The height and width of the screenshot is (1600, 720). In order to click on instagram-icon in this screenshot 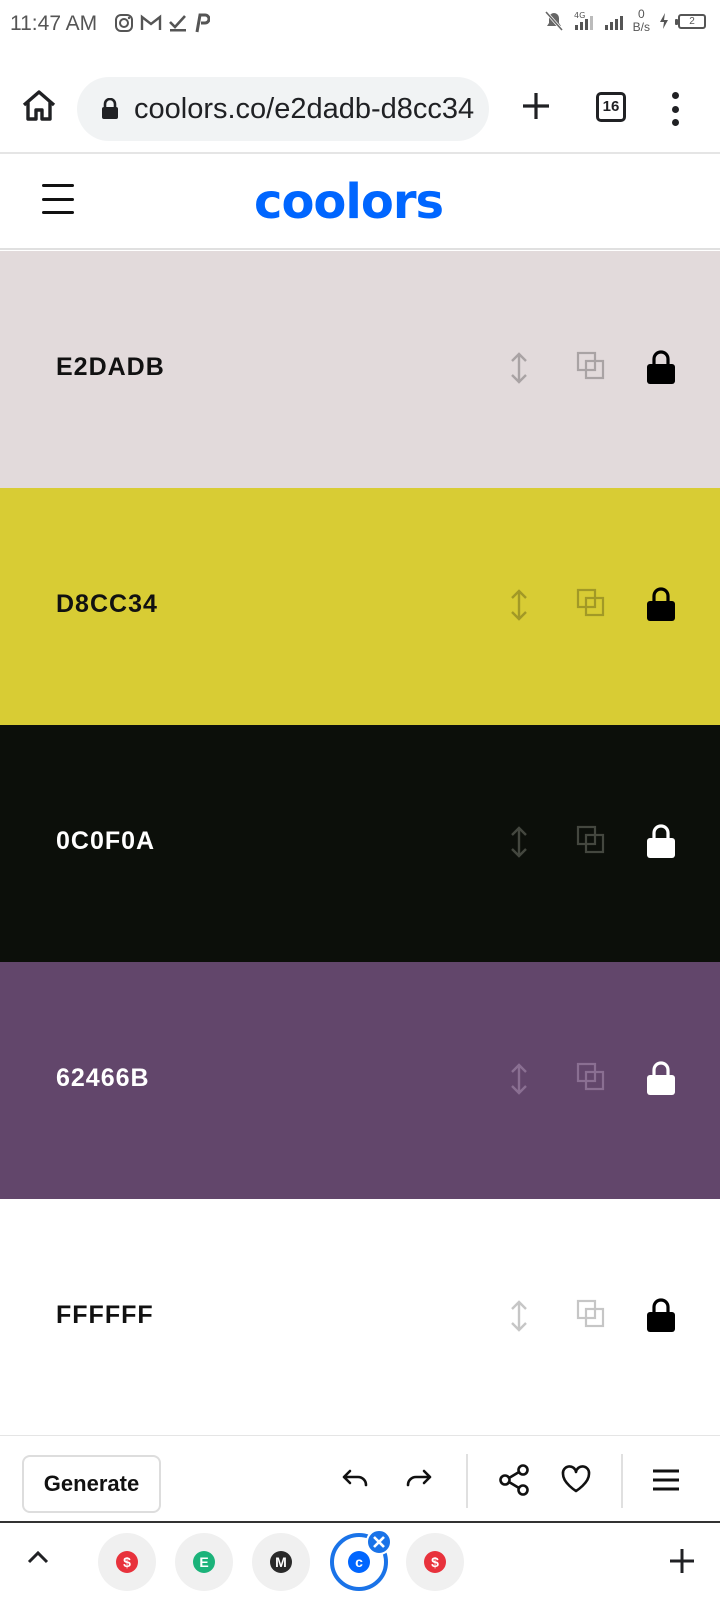, I will do `click(124, 23)`.